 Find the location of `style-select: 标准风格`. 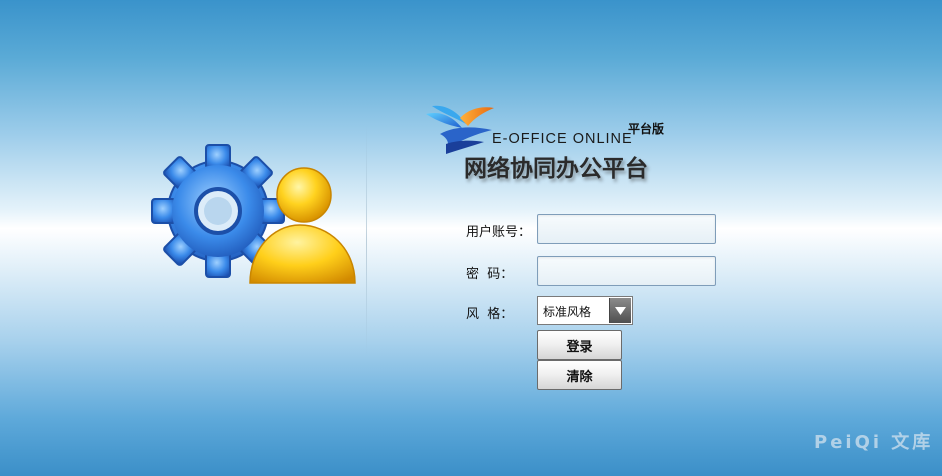

style-select: 标准风格 is located at coordinates (585, 310).